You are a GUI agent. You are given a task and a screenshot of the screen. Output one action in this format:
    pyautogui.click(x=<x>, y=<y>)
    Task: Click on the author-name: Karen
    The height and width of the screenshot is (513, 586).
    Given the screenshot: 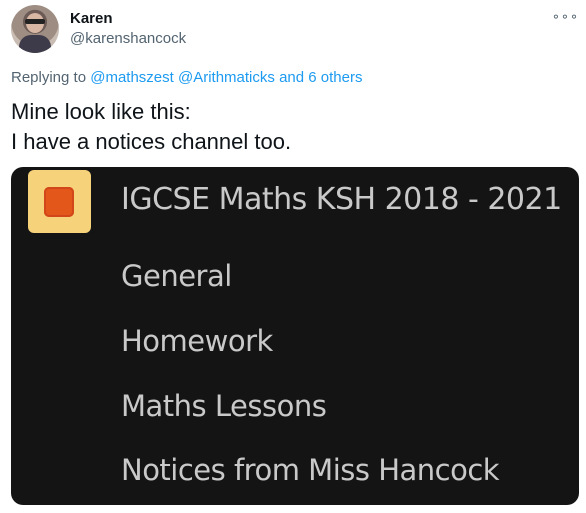 What is the action you would take?
    pyautogui.click(x=91, y=18)
    